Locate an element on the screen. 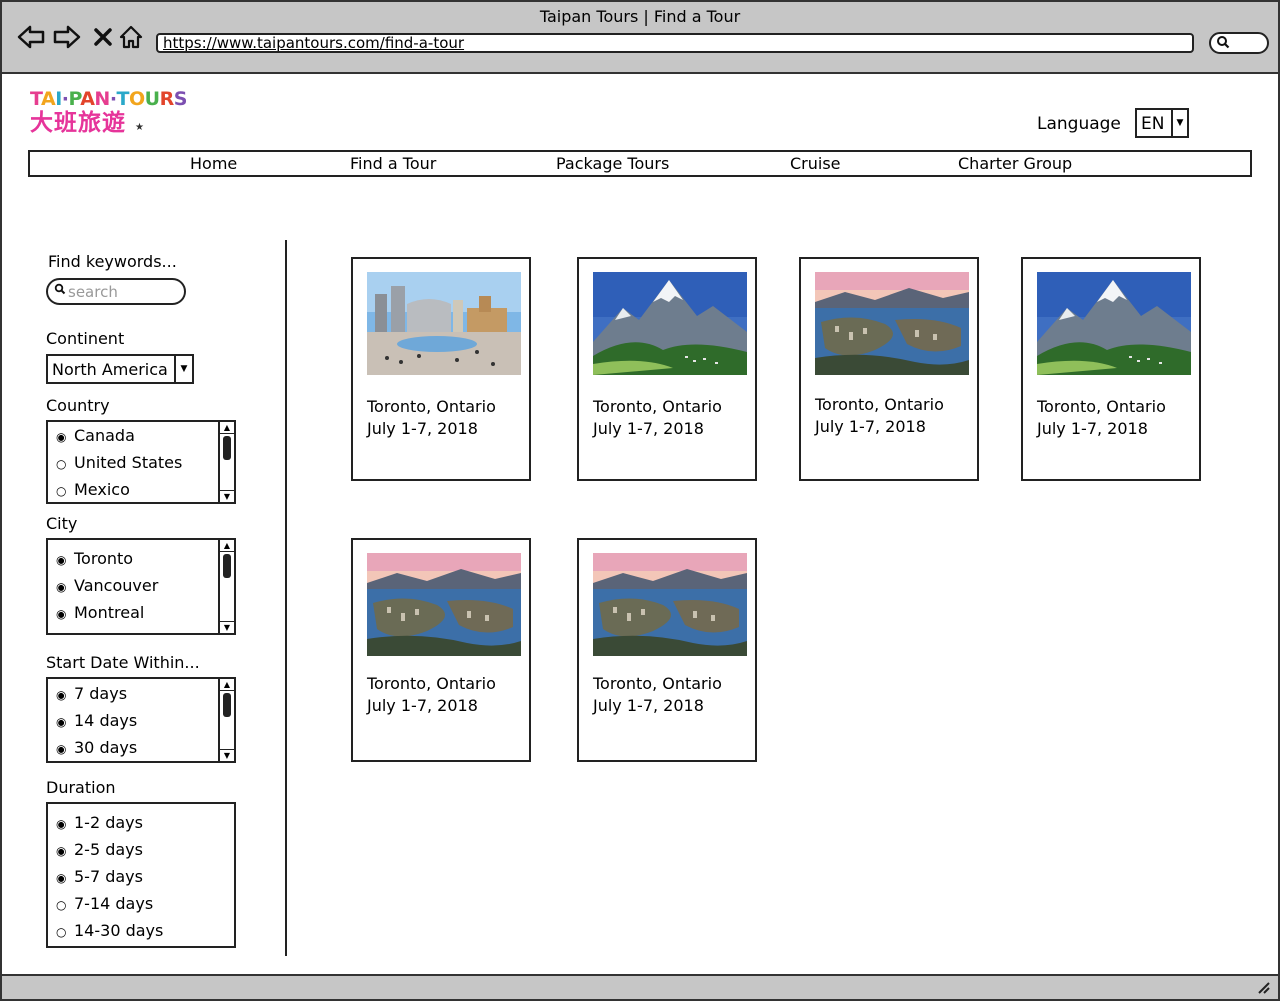  continent-label: Continent is located at coordinates (85, 338).